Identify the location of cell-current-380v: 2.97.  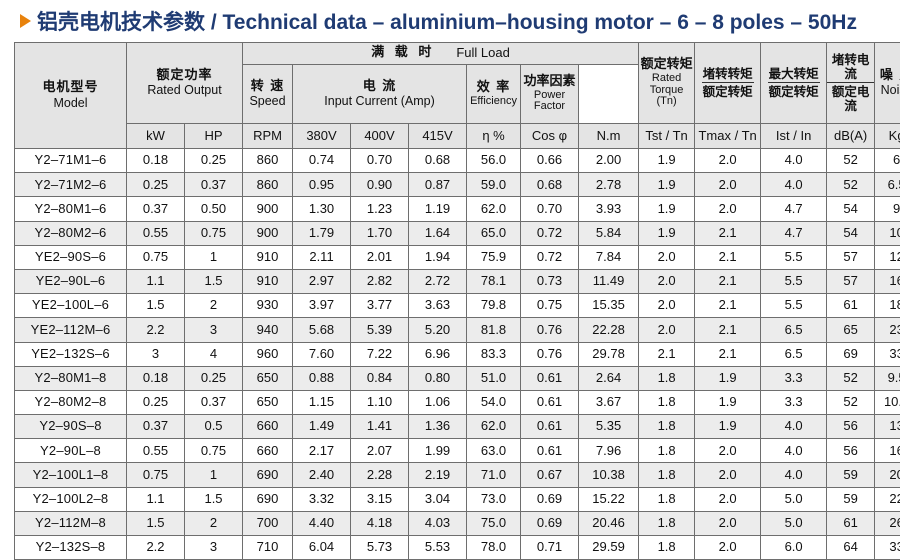
(322, 281).